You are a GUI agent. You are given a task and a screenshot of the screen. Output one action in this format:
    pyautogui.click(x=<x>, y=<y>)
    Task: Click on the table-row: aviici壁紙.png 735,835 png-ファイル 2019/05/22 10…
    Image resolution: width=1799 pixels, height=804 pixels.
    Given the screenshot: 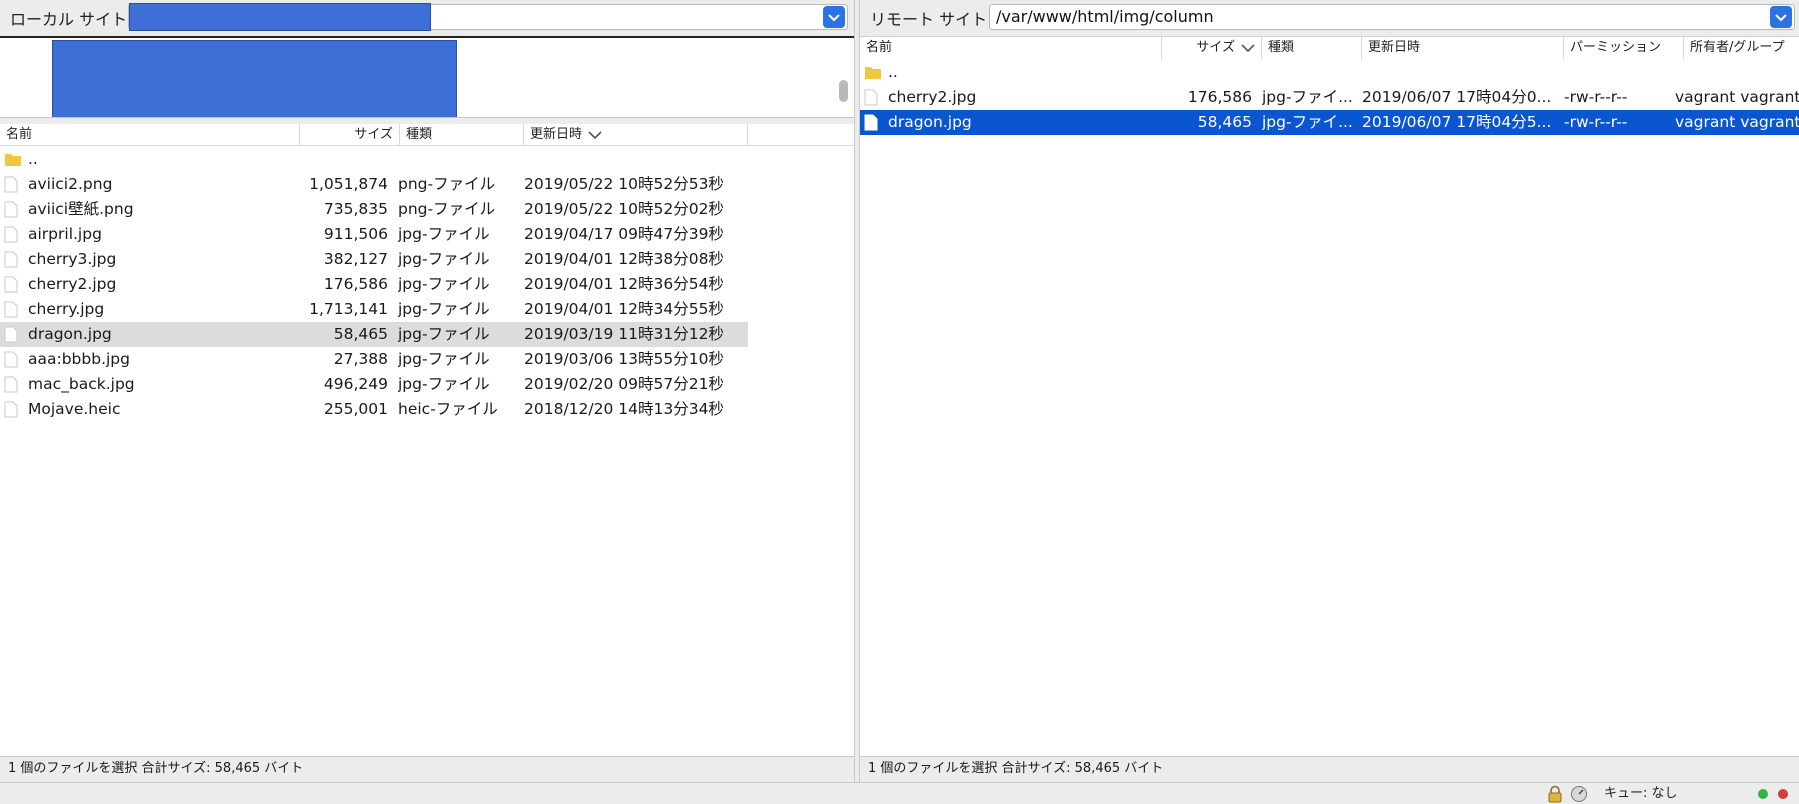 What is the action you would take?
    pyautogui.click(x=427, y=209)
    